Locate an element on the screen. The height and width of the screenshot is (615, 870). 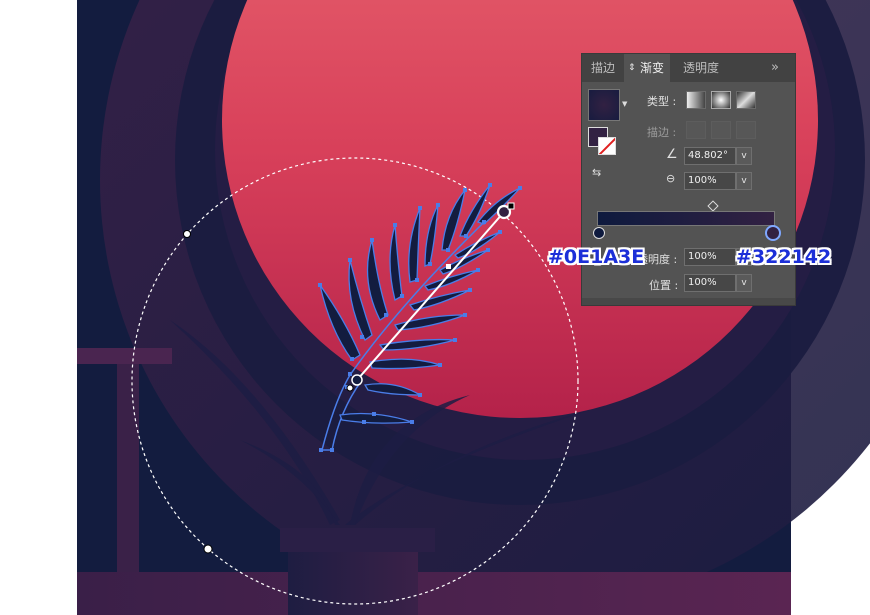
gradient-stop-end is located at coordinates (773, 233).